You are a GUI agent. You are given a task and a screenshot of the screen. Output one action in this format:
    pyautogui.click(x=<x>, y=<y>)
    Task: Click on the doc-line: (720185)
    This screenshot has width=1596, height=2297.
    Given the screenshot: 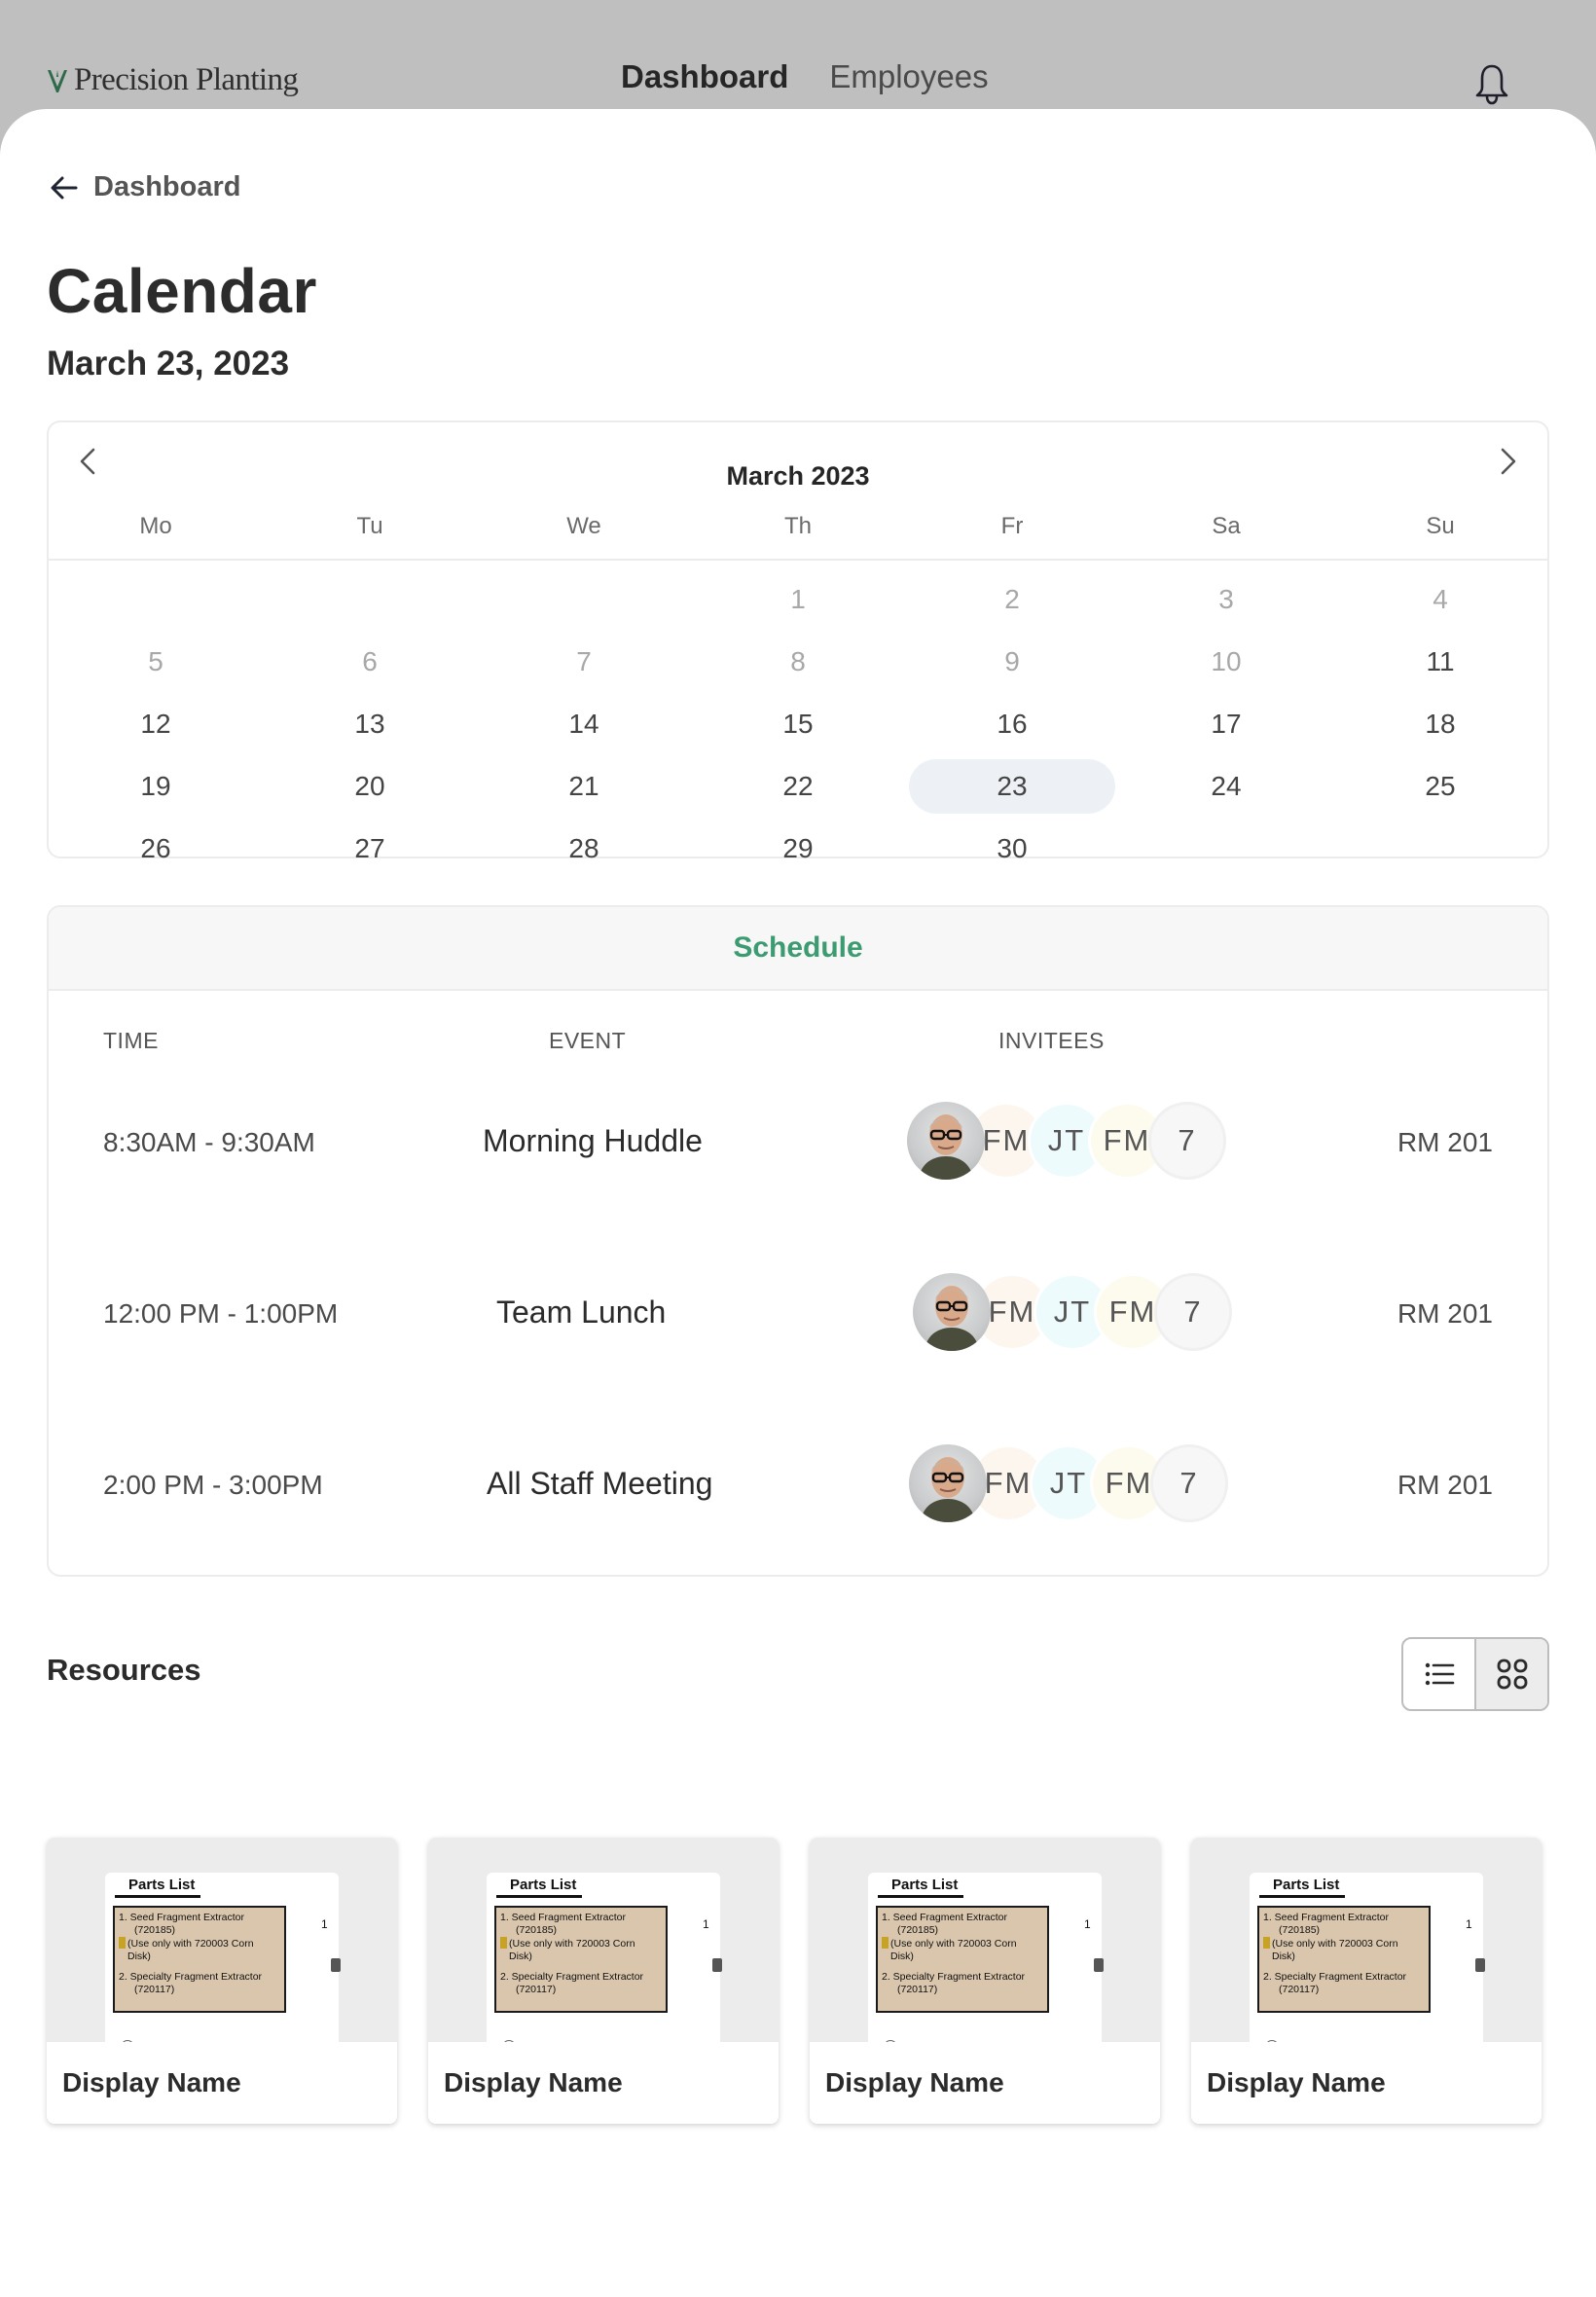 What is the action you would take?
    pyautogui.click(x=1300, y=1930)
    